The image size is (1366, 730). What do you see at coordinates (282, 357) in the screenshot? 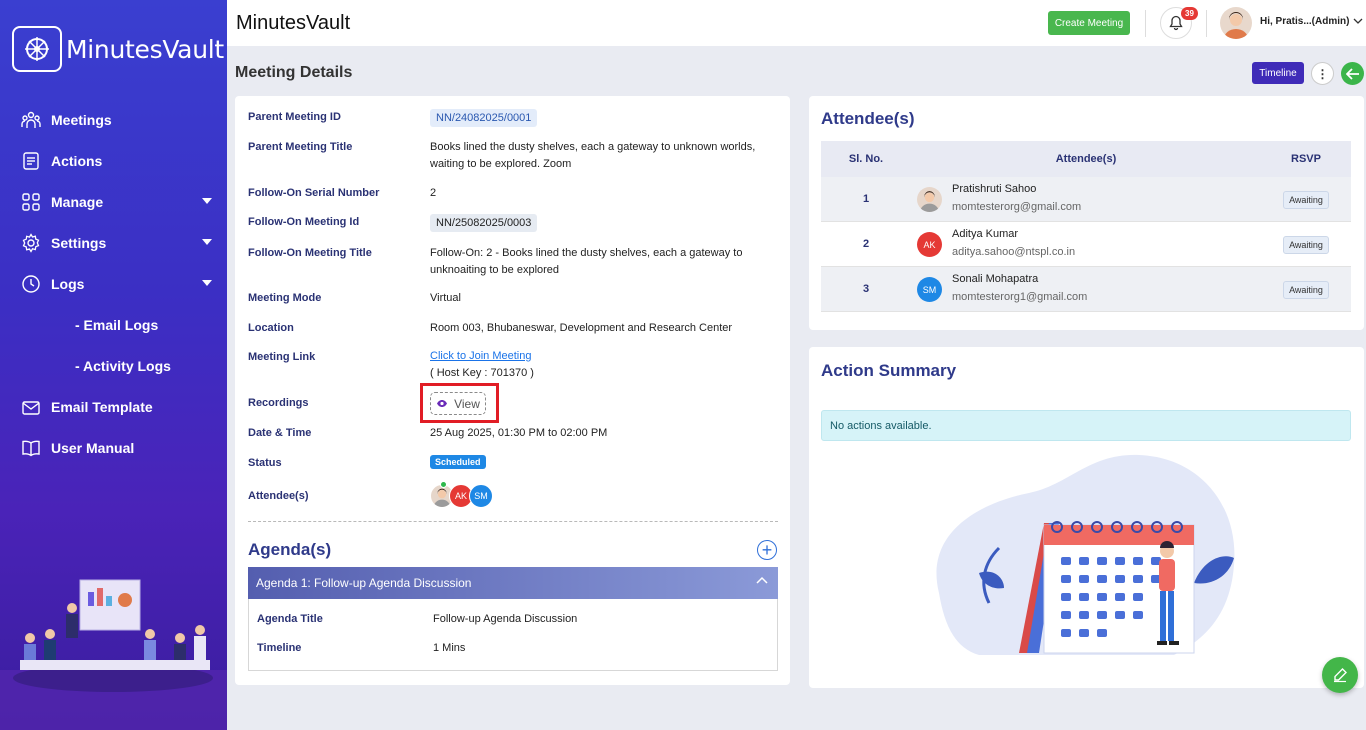
I see `link-label: Meeting Link` at bounding box center [282, 357].